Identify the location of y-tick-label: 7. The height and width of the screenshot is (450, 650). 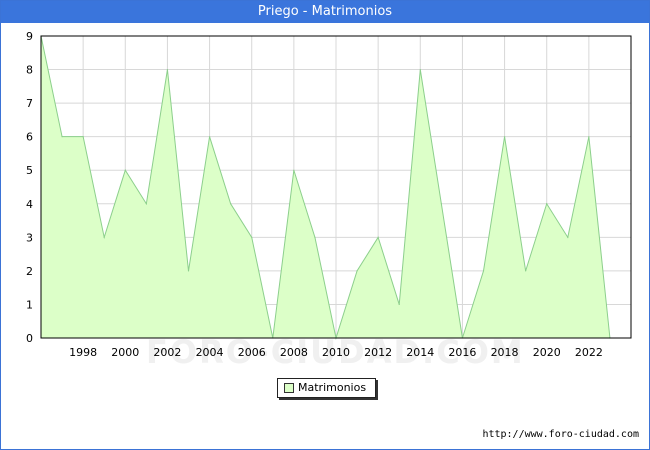
(29, 103).